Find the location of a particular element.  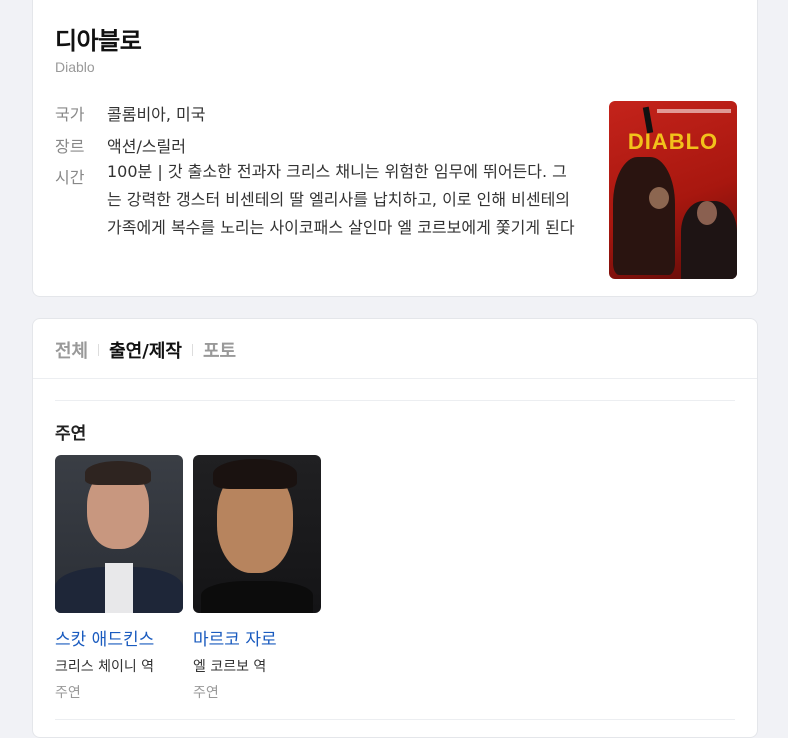

lead-cast-heading: 주연 is located at coordinates (71, 434).